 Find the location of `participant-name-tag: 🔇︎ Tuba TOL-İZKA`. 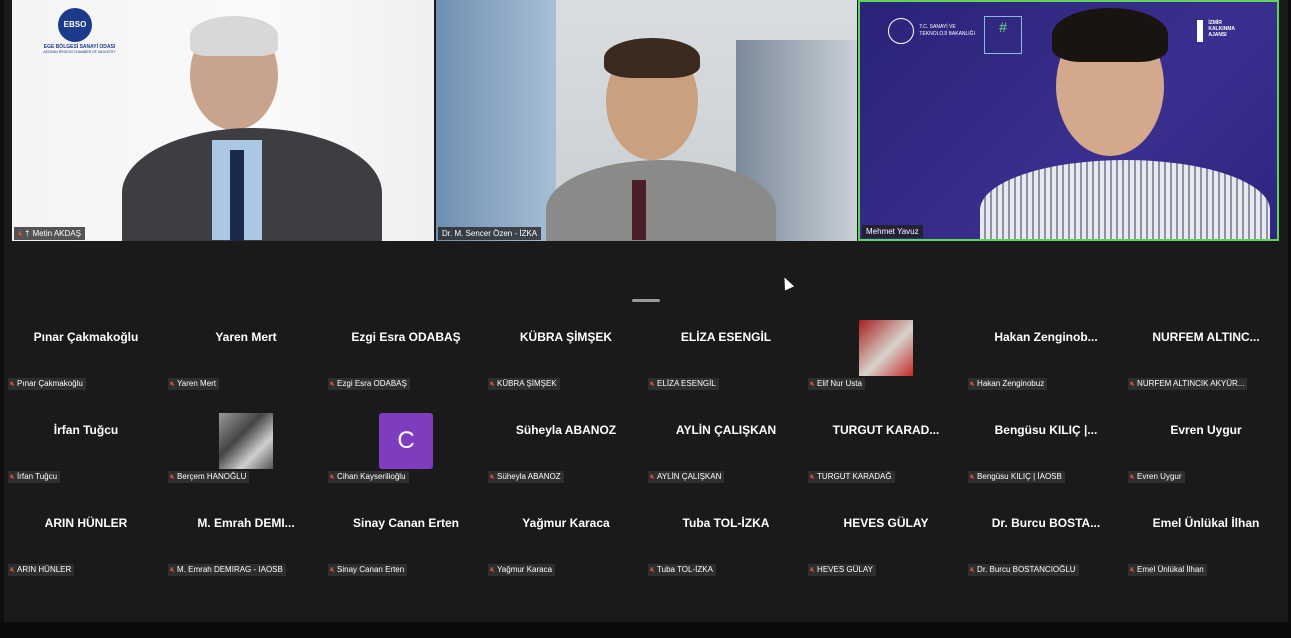

participant-name-tag: 🔇︎ Tuba TOL-İZKA is located at coordinates (682, 570).